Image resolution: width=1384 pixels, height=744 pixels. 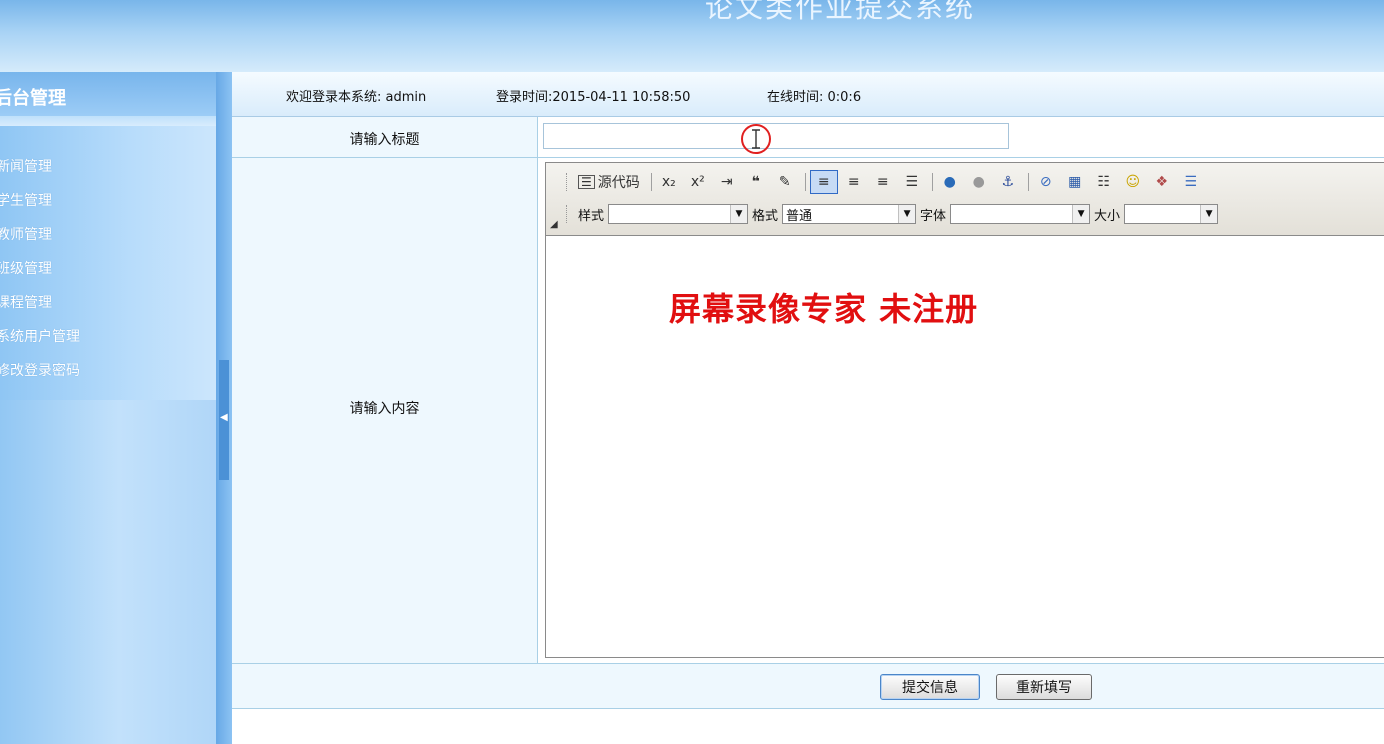 I want to click on sidebar-item-news: 新闻管理, so click(x=40, y=167).